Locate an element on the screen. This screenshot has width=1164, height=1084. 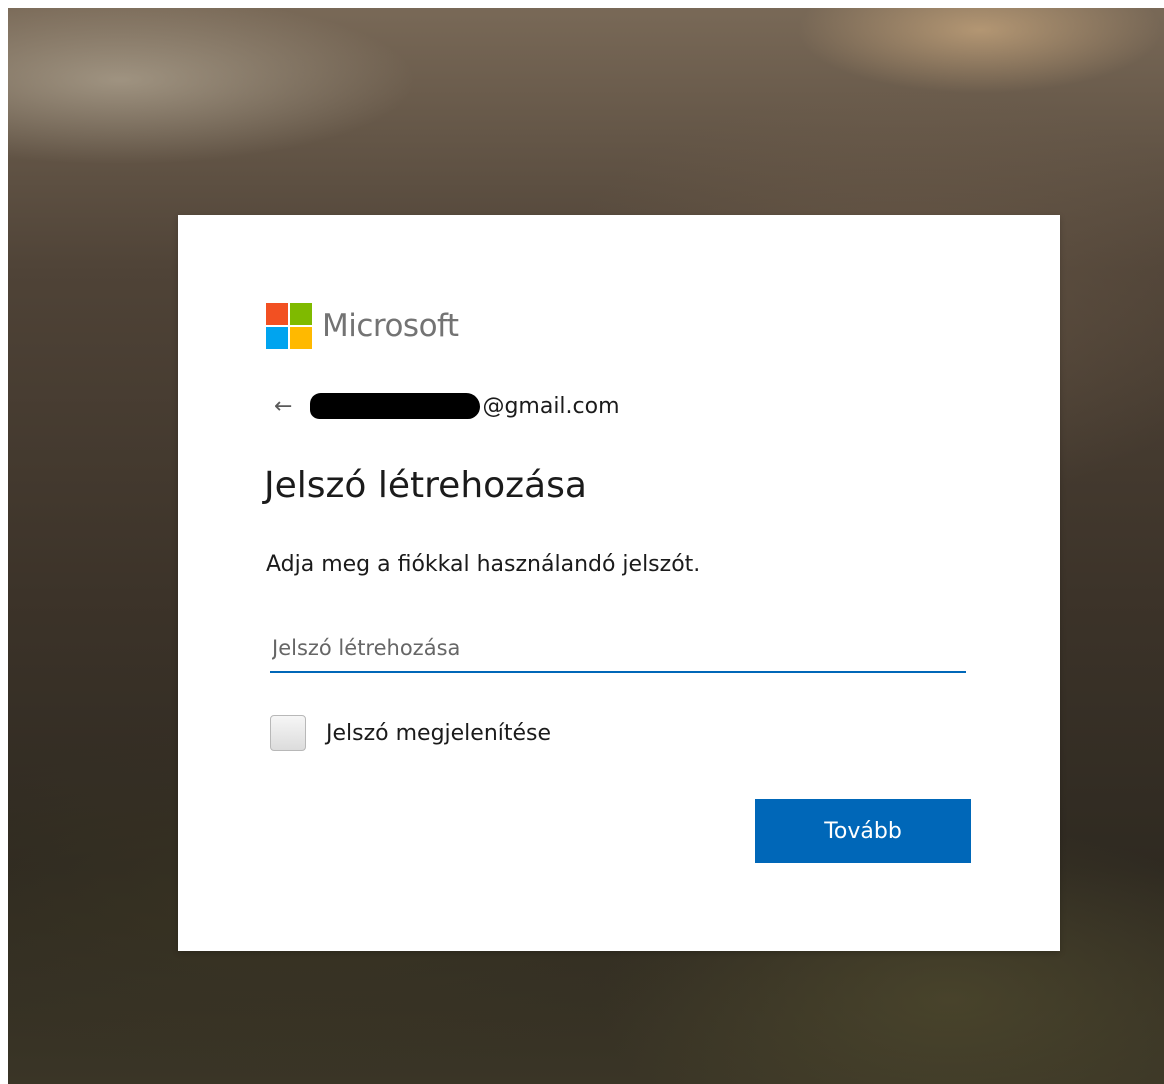
identity-banner: ← @gmail.com is located at coordinates (447, 406).